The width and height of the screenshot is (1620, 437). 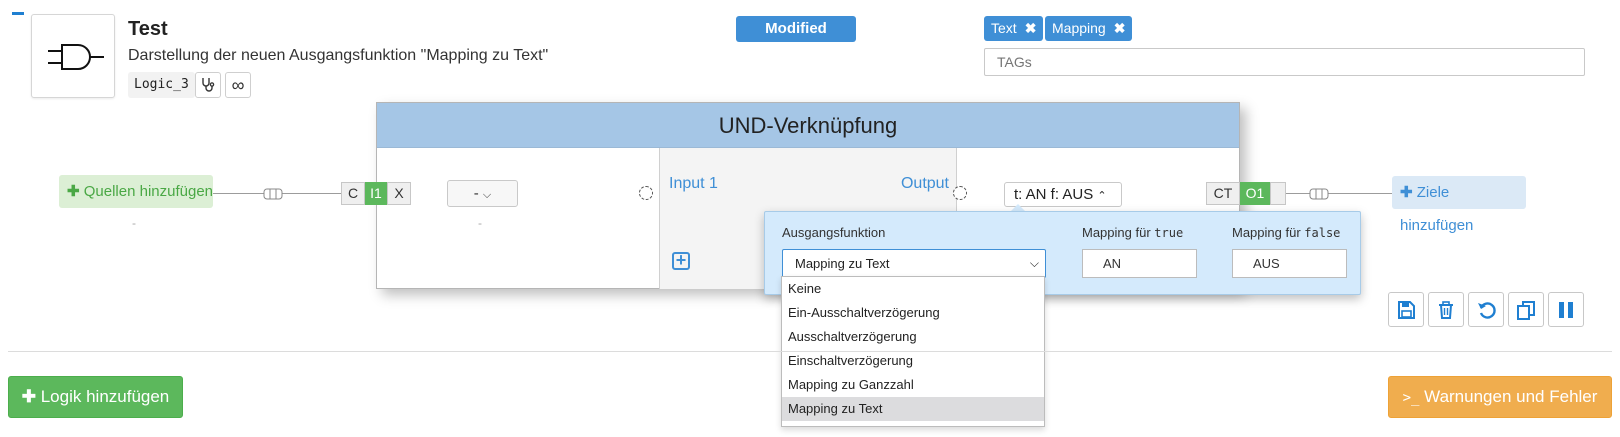 I want to click on tag-label: Mapping, so click(x=1079, y=28).